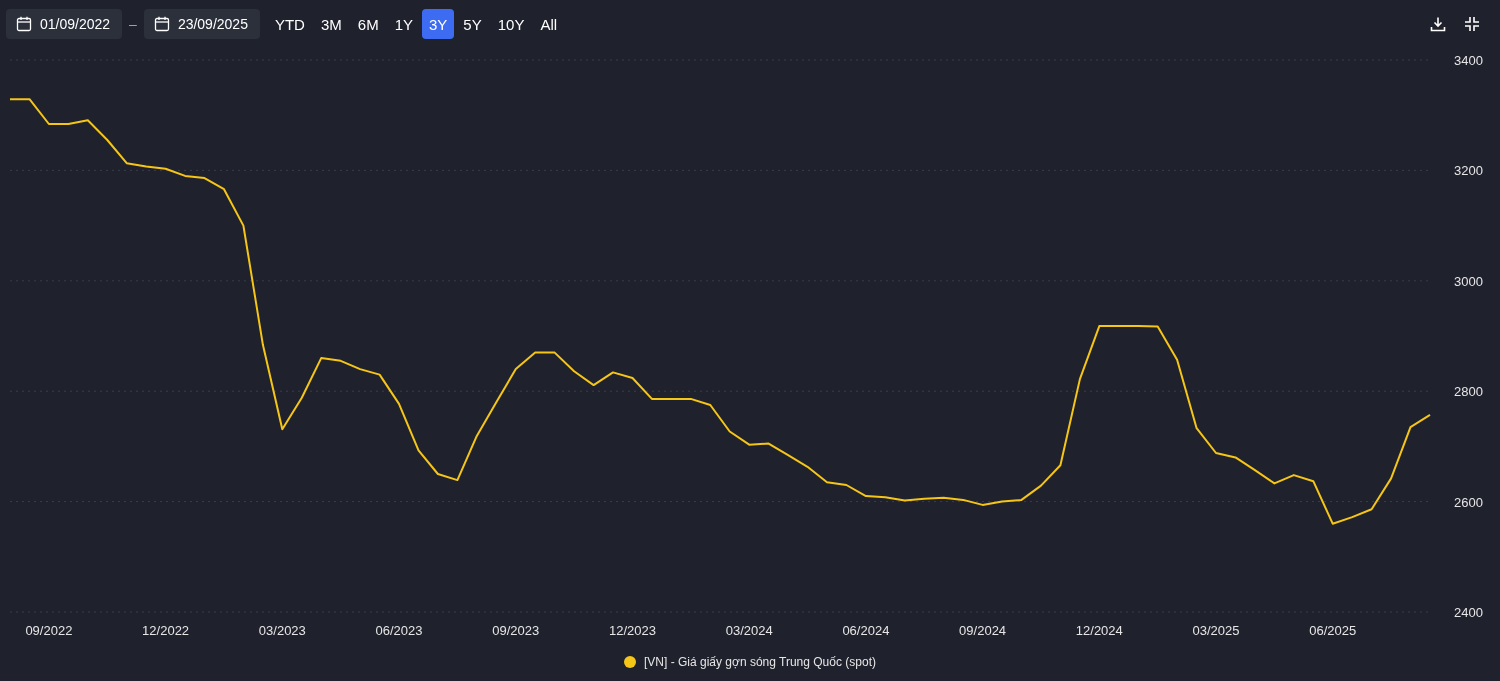 The width and height of the screenshot is (1500, 681). What do you see at coordinates (1438, 24) in the screenshot?
I see `download-icon` at bounding box center [1438, 24].